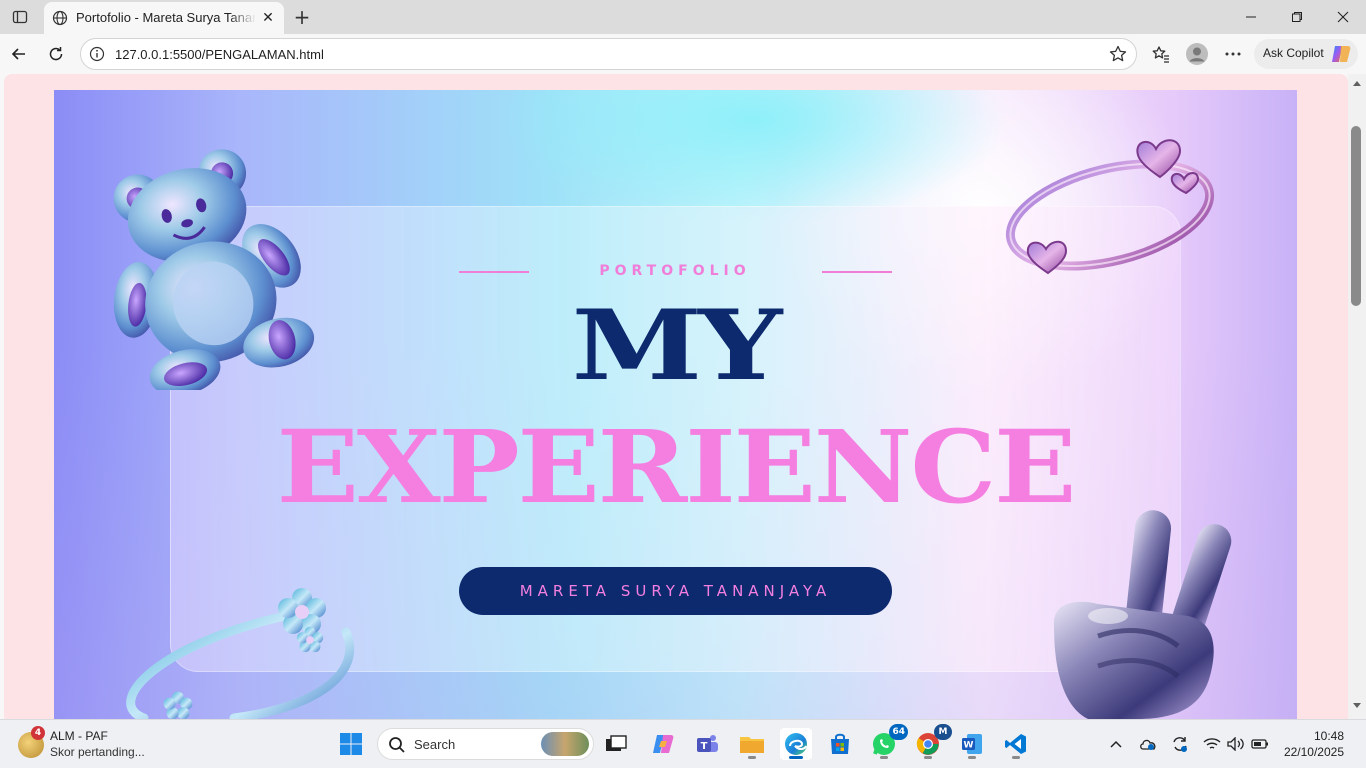 The image size is (1366, 768). What do you see at coordinates (675, 591) in the screenshot?
I see `name-button: MARETA SURYA TANANJAYA` at bounding box center [675, 591].